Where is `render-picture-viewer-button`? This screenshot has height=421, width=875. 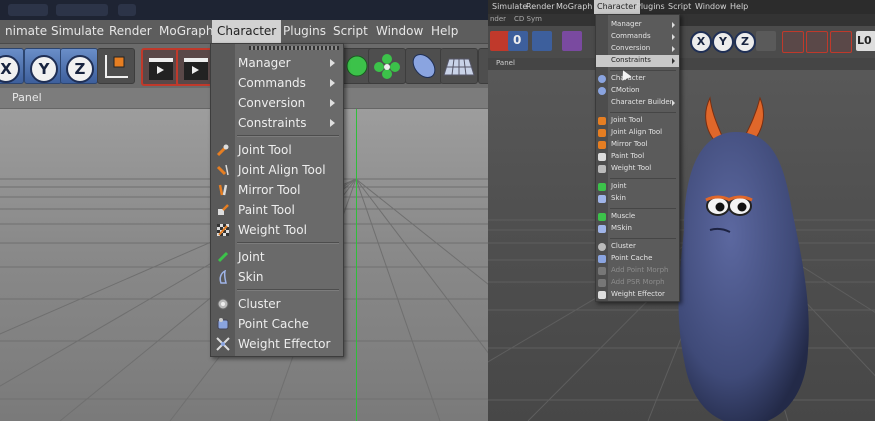 render-picture-viewer-button is located at coordinates (817, 42).